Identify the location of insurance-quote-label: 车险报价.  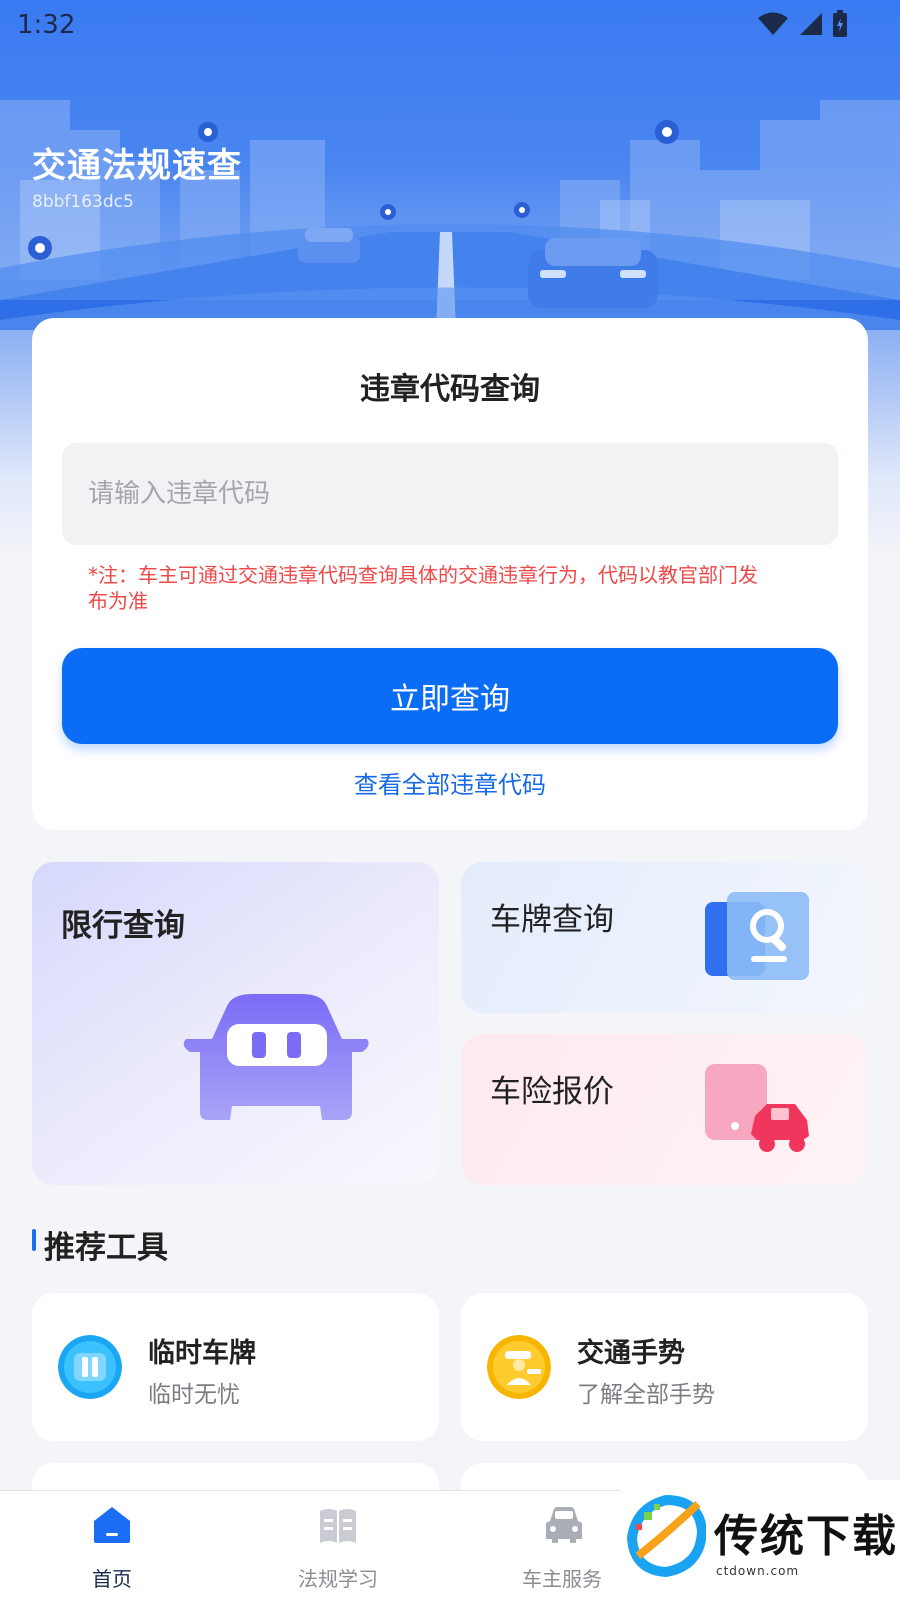
(552, 1092).